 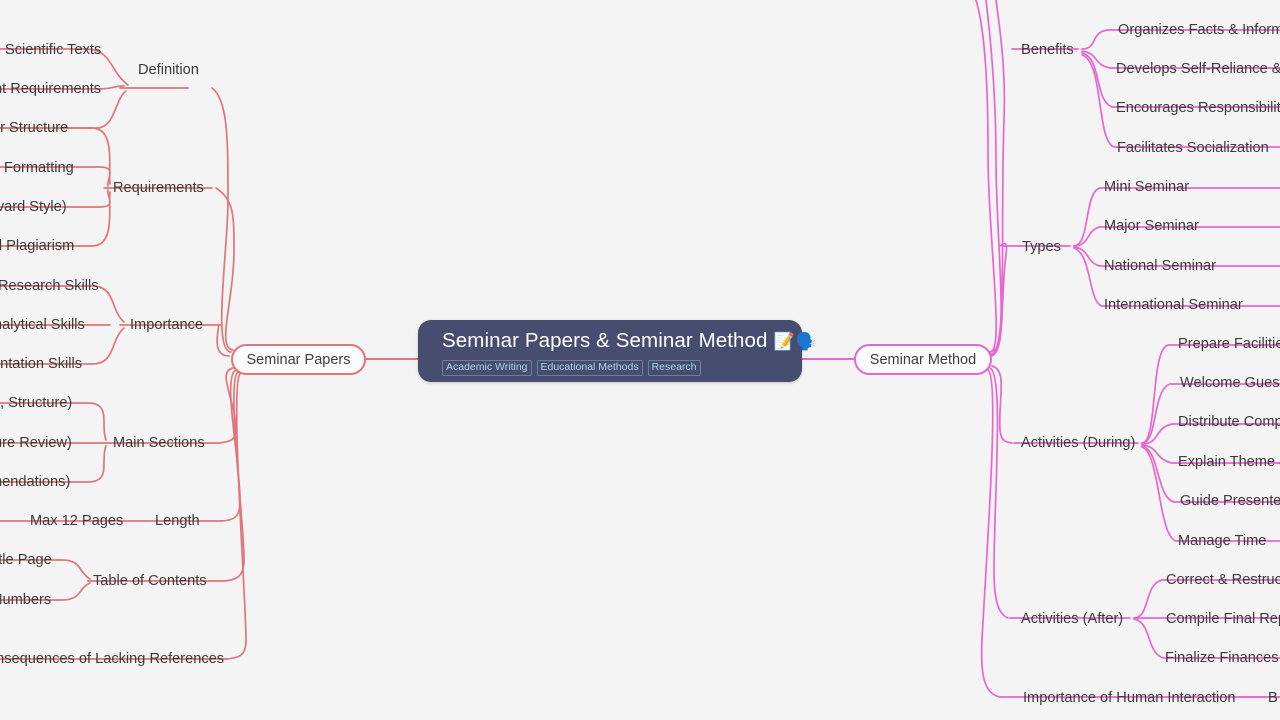 I want to click on branch-seminar-method: Seminar Method, so click(x=923, y=359).